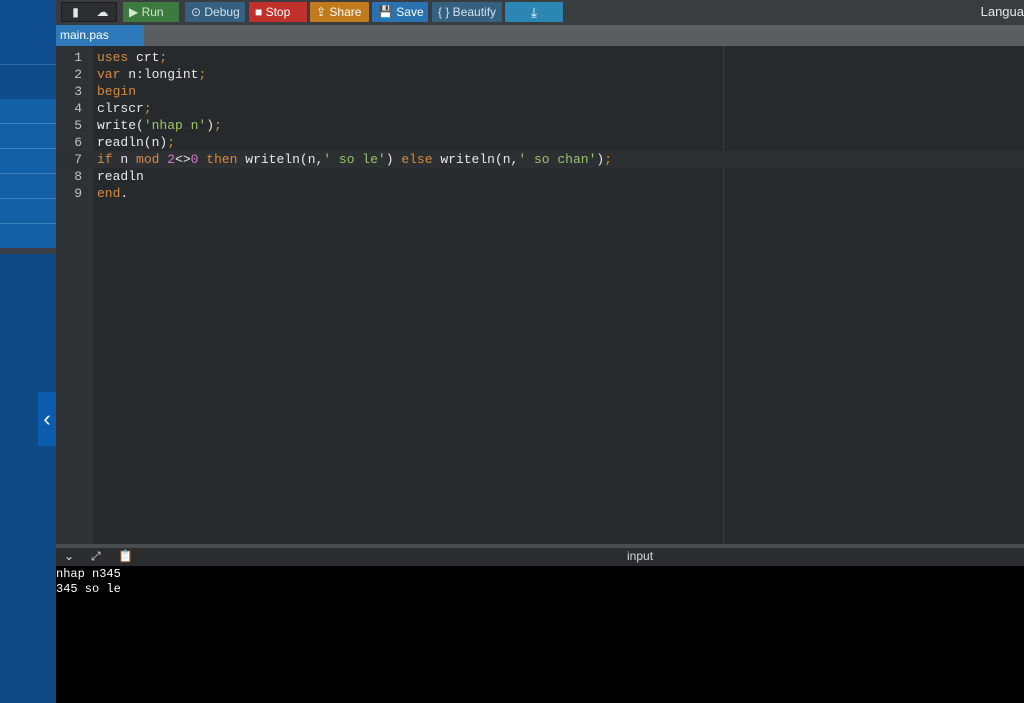  What do you see at coordinates (88, 574) in the screenshot?
I see `console-line: nhap n345` at bounding box center [88, 574].